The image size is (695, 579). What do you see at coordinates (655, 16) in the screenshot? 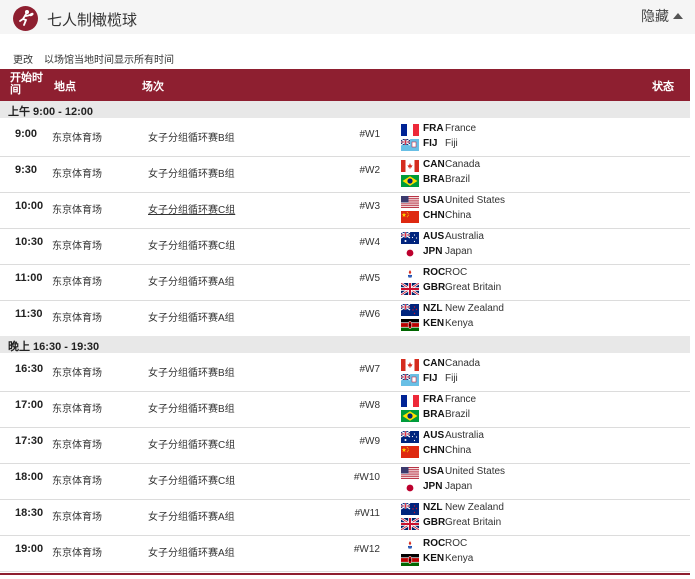
I see `hide-label: 隐藏` at bounding box center [655, 16].